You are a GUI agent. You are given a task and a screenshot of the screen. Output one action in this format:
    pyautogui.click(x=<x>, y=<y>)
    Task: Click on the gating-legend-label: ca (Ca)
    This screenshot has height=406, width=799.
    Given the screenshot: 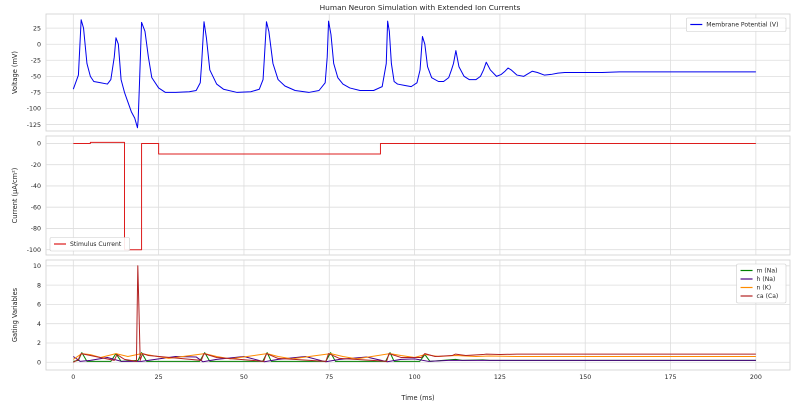 What is the action you would take?
    pyautogui.click(x=768, y=296)
    